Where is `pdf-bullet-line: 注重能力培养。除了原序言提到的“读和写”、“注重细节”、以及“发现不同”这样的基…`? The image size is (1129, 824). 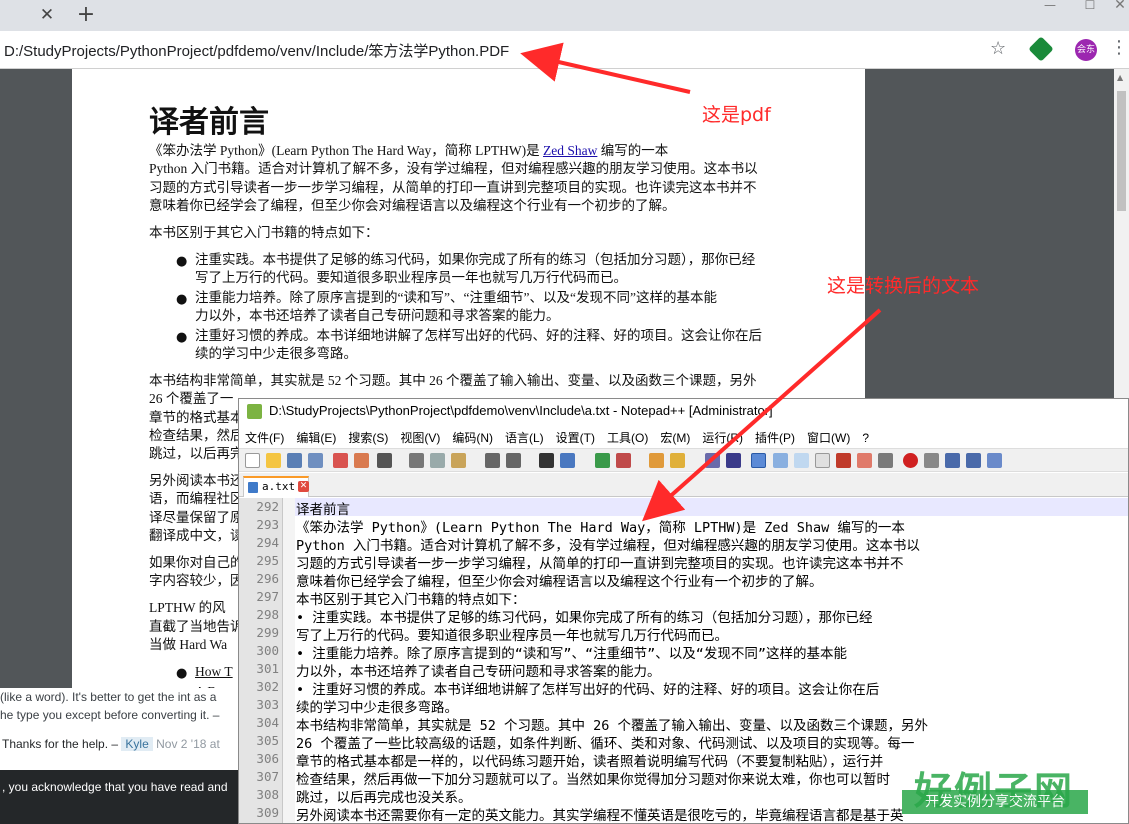
pdf-bullet-line: 注重能力培养。除了原序言提到的“读和写”、“注重细节”、以及“发现不同”这样的基… is located at coordinates (456, 297).